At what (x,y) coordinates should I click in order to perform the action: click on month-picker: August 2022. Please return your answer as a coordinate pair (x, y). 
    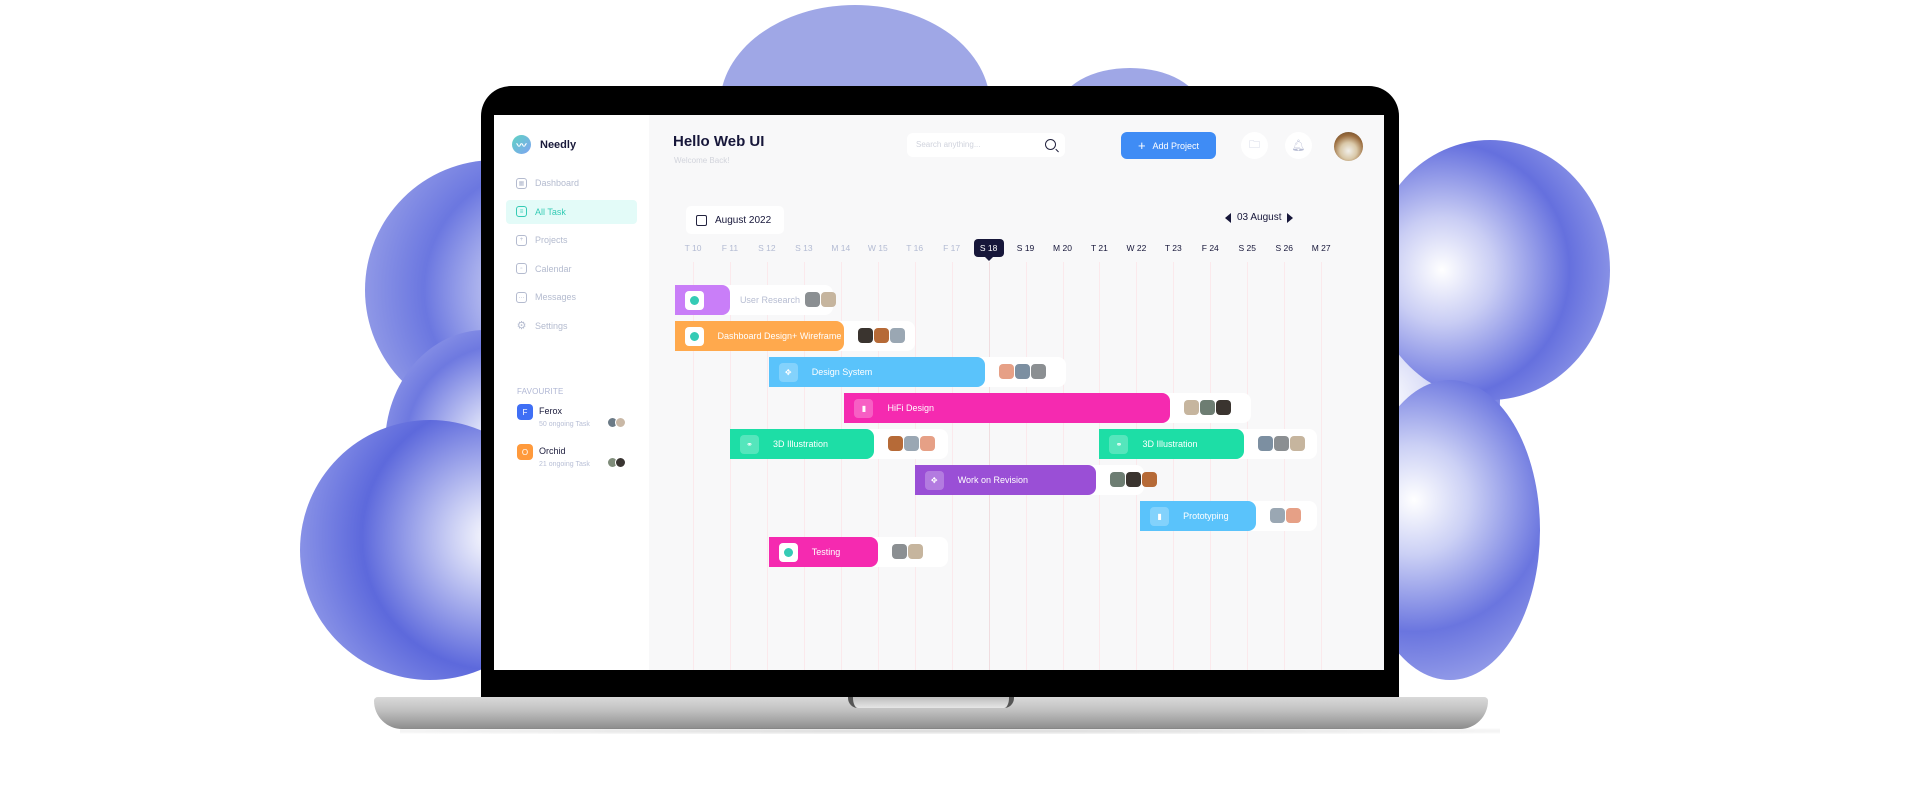
    Looking at the image, I should click on (735, 220).